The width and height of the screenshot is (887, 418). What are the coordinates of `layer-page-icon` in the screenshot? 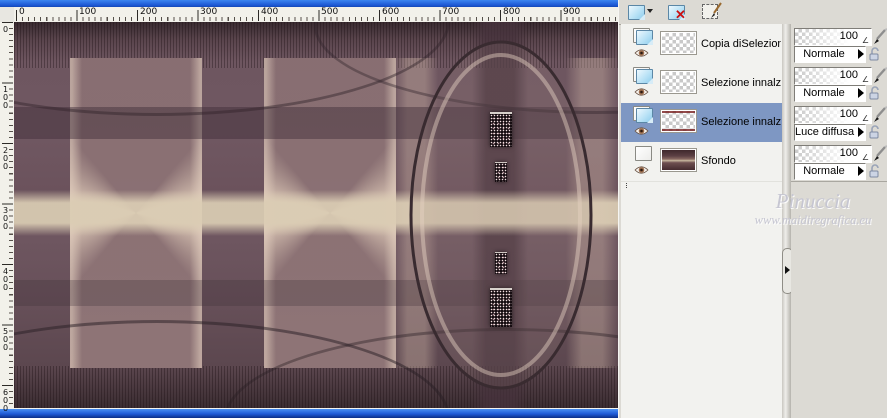 It's located at (643, 153).